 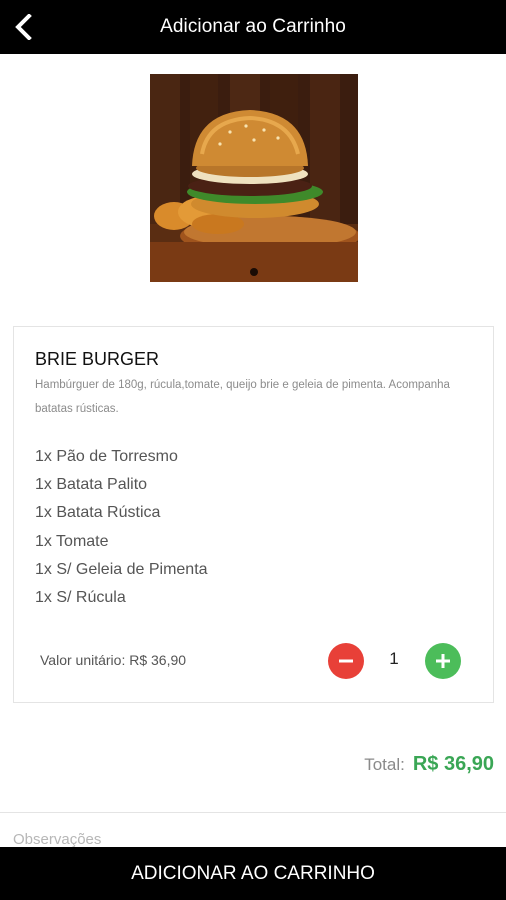 I want to click on option-item: 1x S/ Geleia de Pimenta, so click(x=121, y=569).